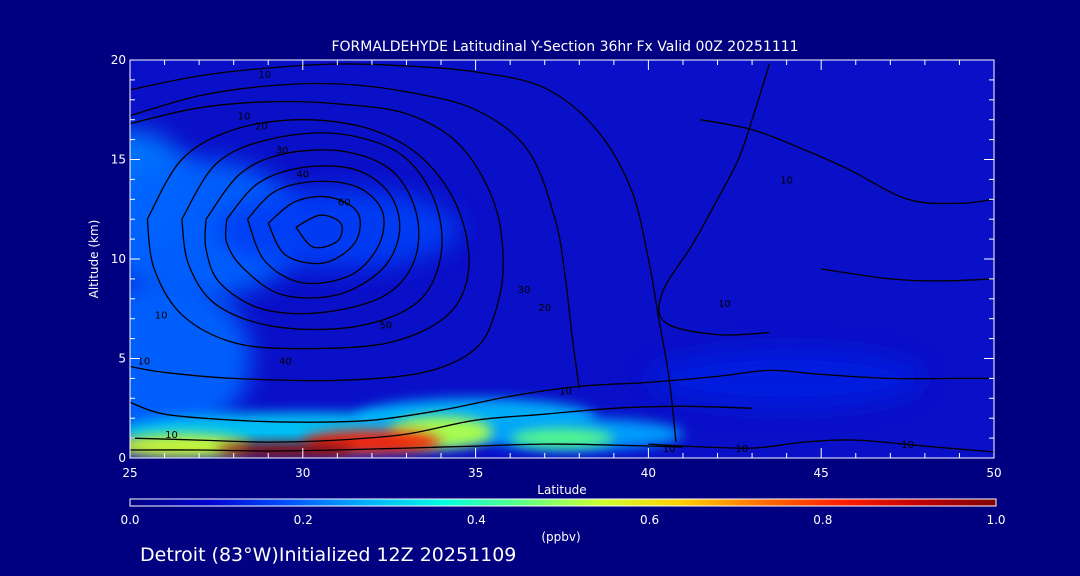 Image resolution: width=1080 pixels, height=576 pixels. What do you see at coordinates (724, 304) in the screenshot?
I see `contour-label-17: 10` at bounding box center [724, 304].